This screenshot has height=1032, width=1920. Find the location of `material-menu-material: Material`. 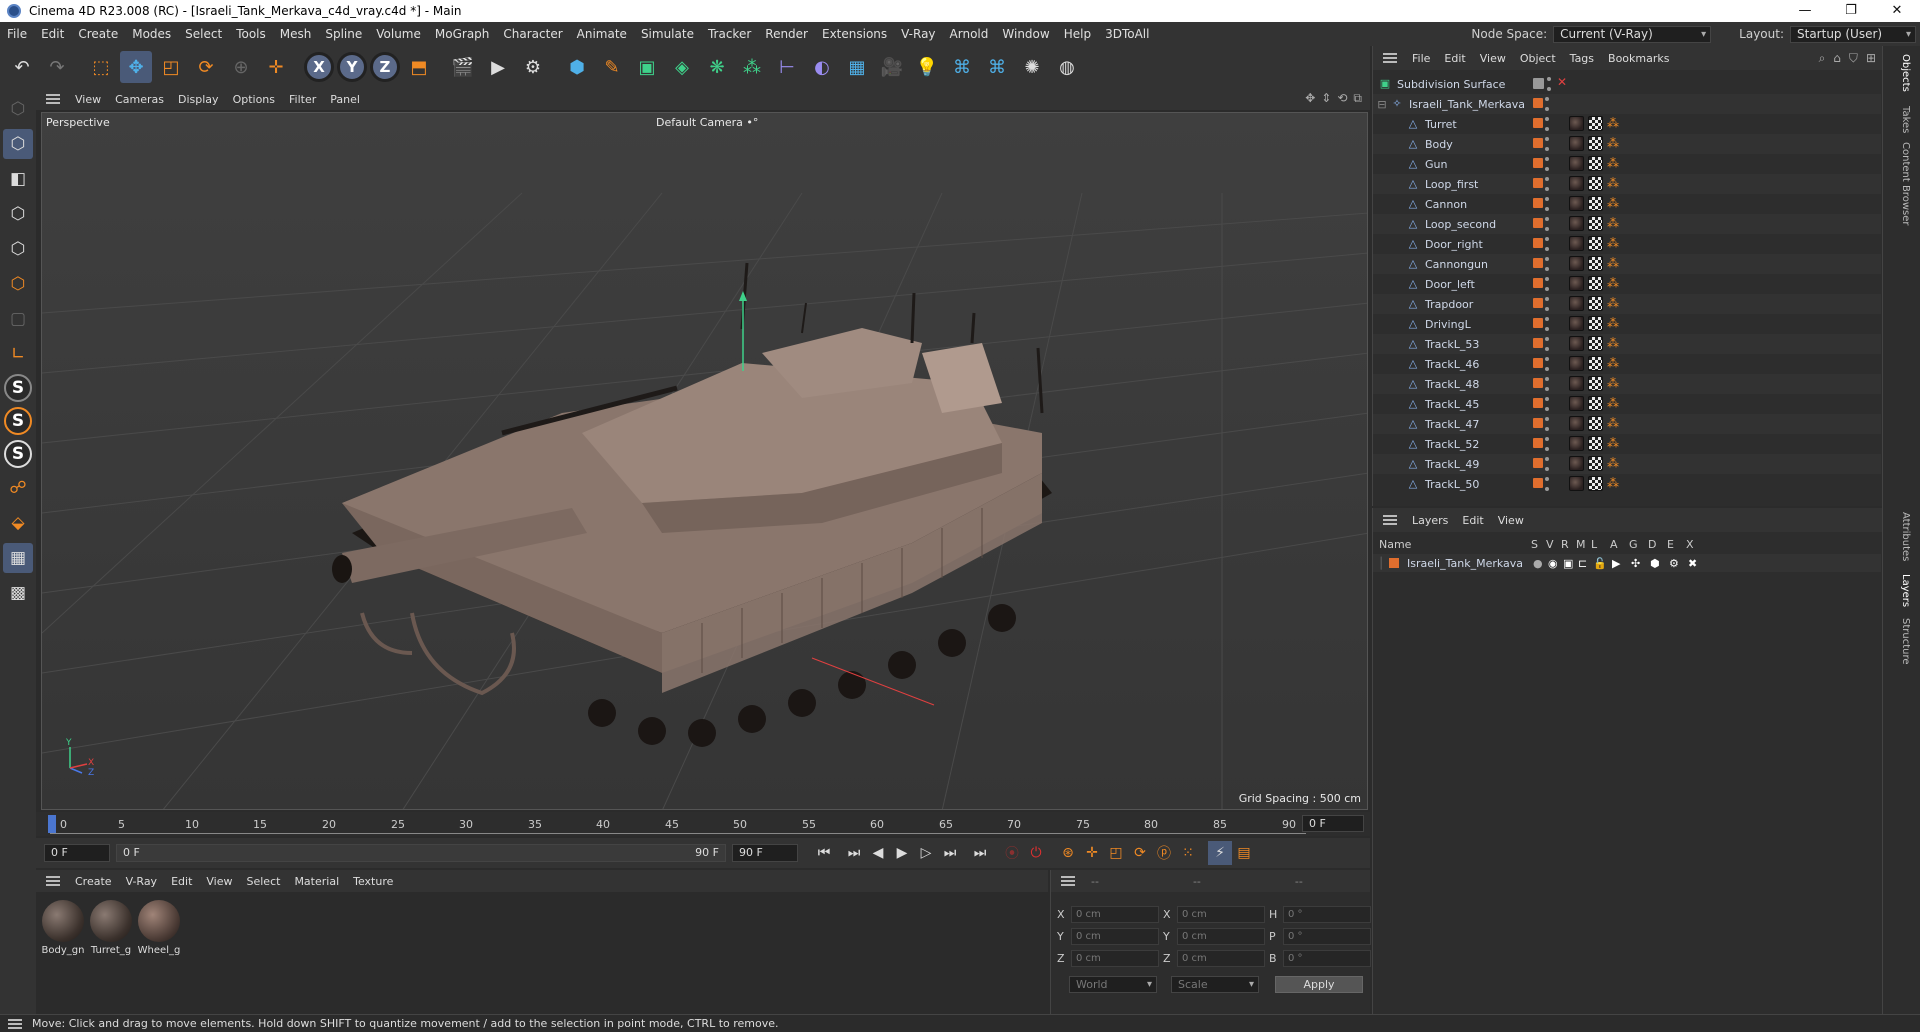

material-menu-material: Material is located at coordinates (316, 881).